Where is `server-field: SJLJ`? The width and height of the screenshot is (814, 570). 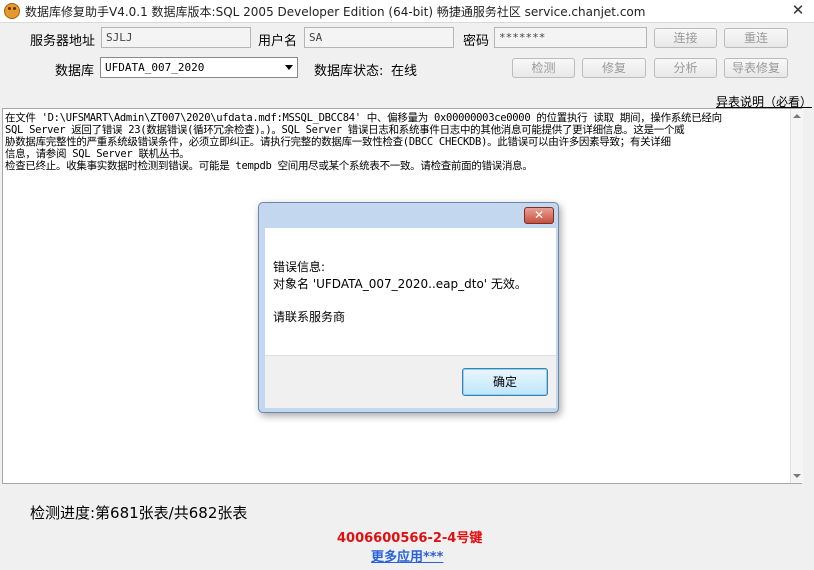 server-field: SJLJ is located at coordinates (176, 37).